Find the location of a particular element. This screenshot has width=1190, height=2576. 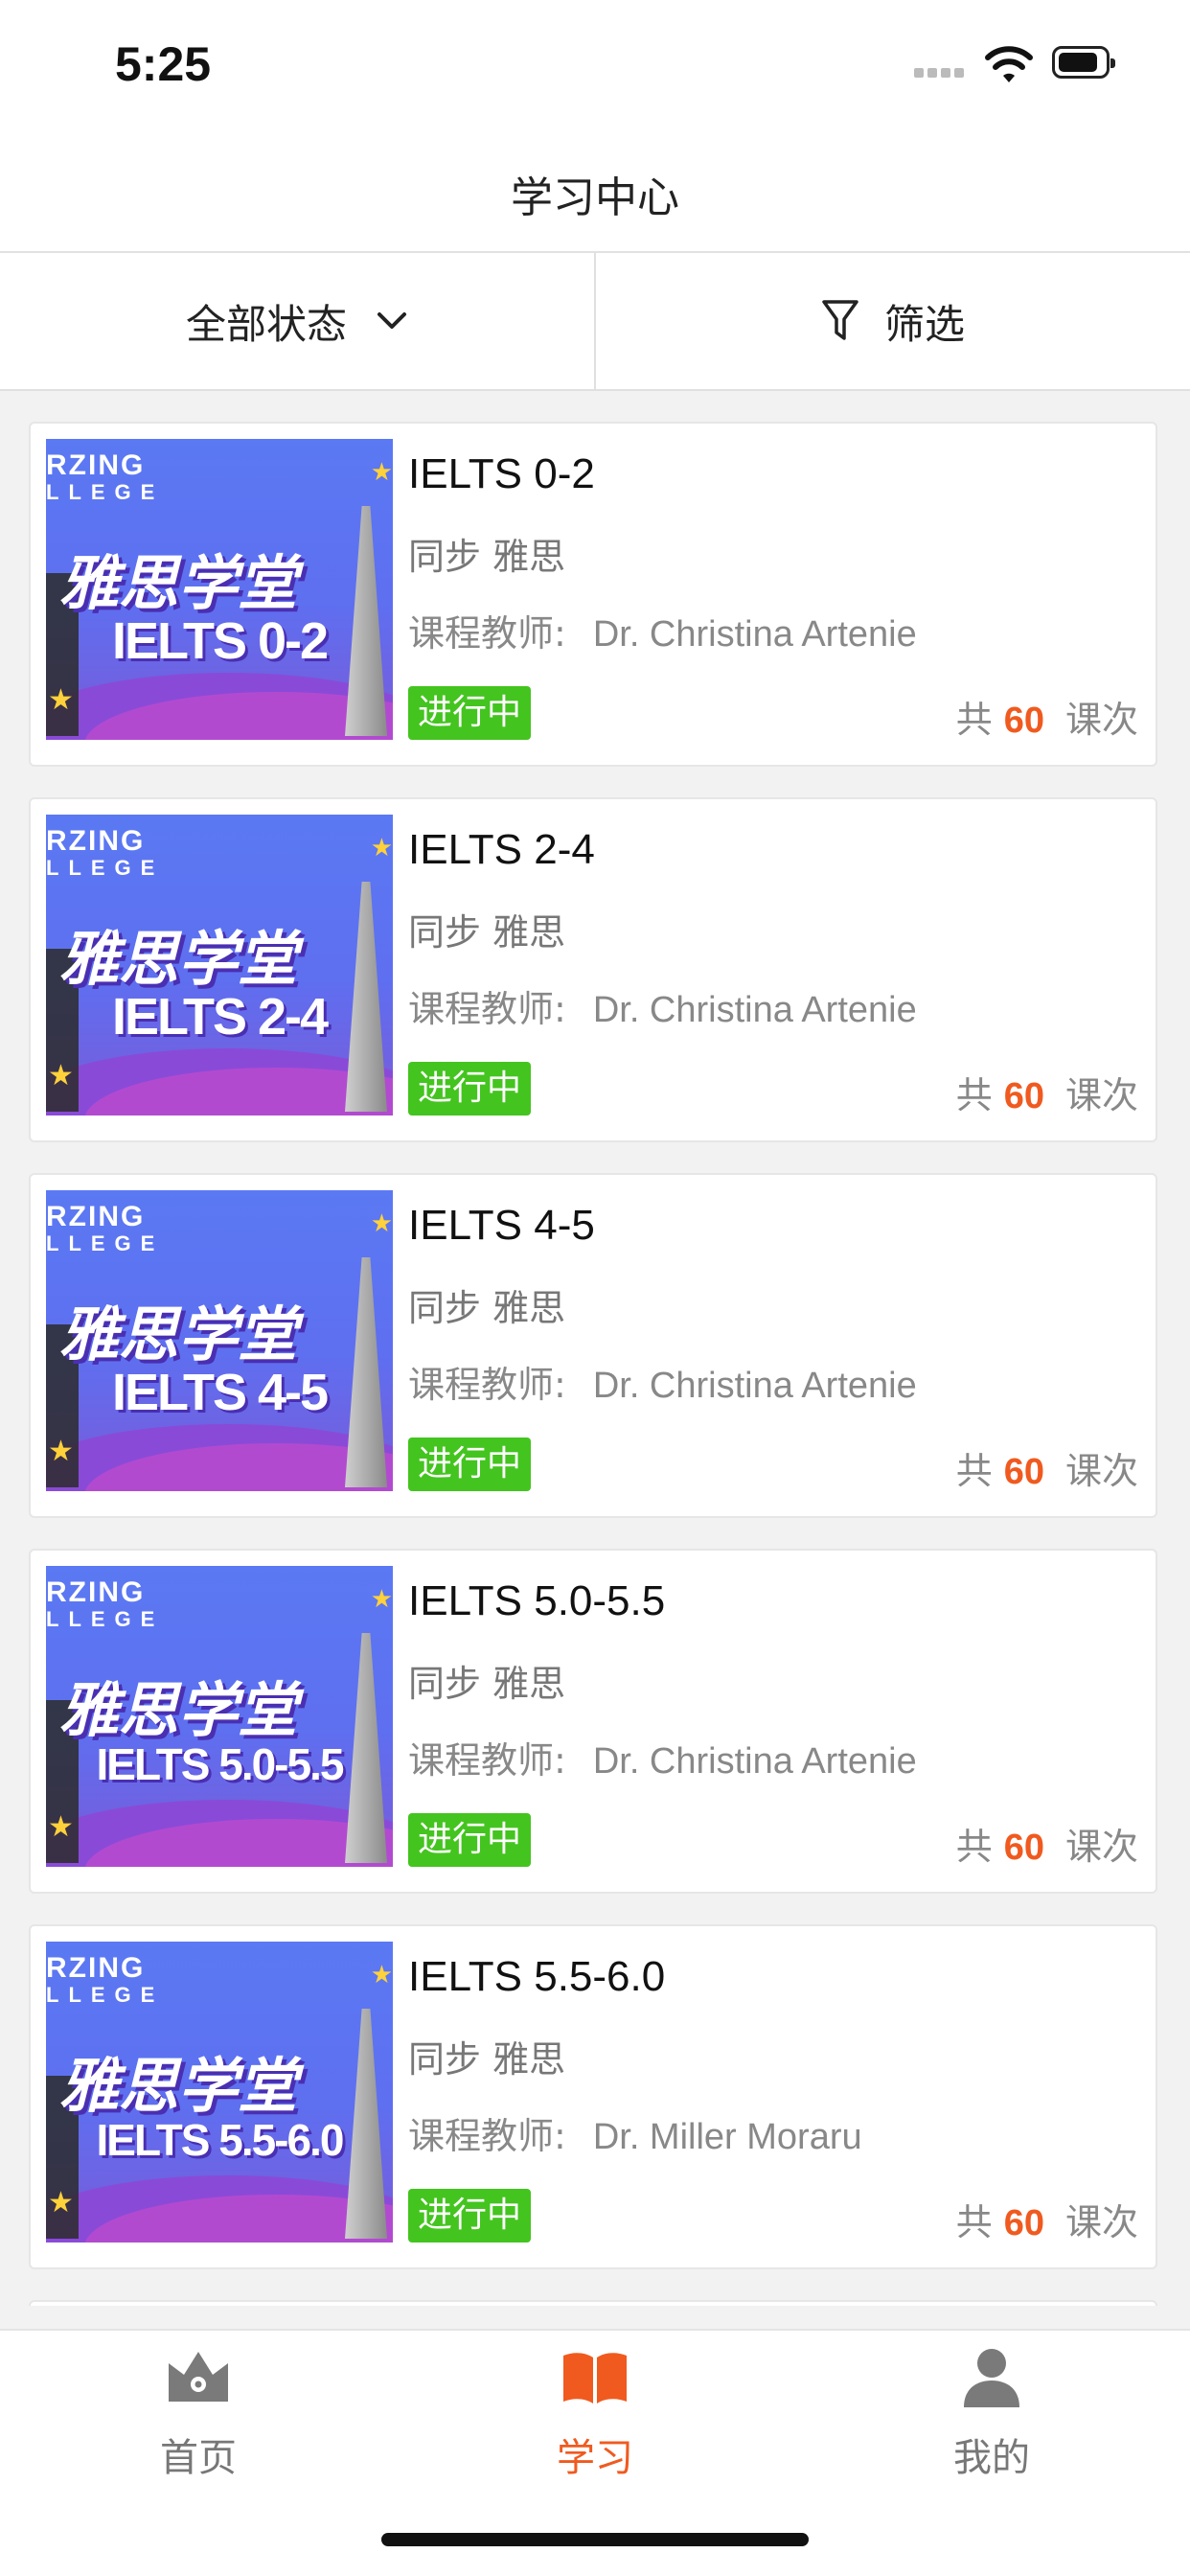

course-title: IELTS 4-5 is located at coordinates (501, 1225).